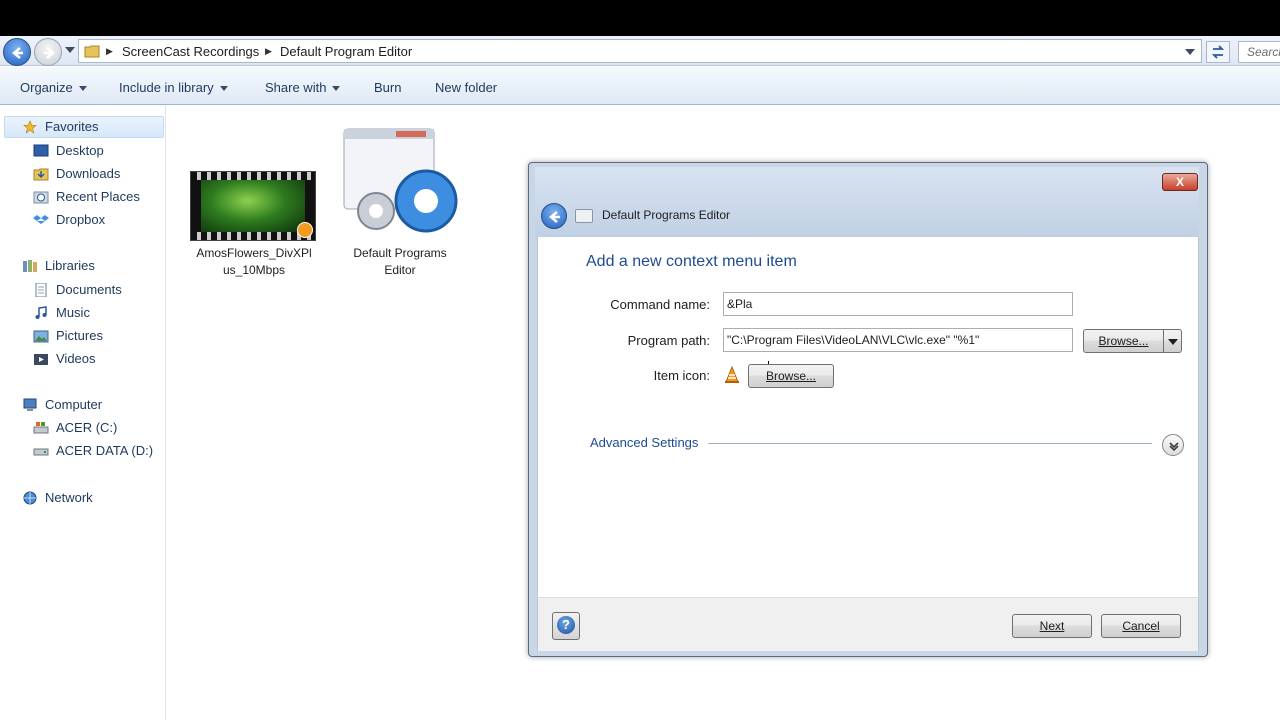 This screenshot has height=720, width=1280. Describe the element at coordinates (80, 150) in the screenshot. I see `nav-desktop-label: Desktop` at that location.